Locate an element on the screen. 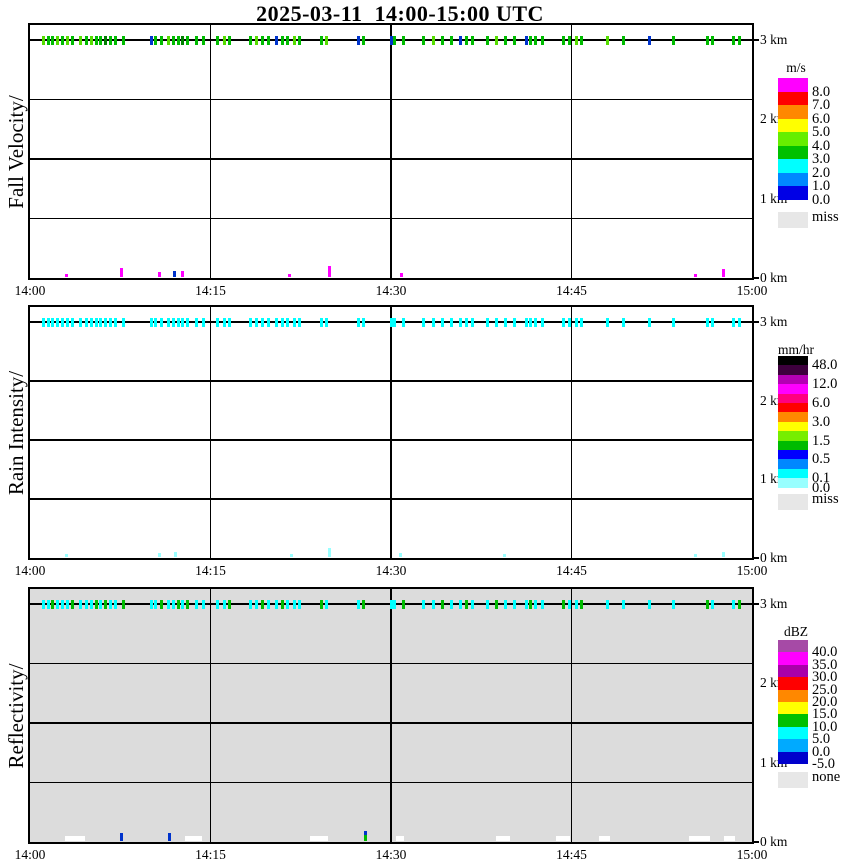 This screenshot has width=850, height=868. colorbar-tick-label: 48.0 is located at coordinates (825, 365).